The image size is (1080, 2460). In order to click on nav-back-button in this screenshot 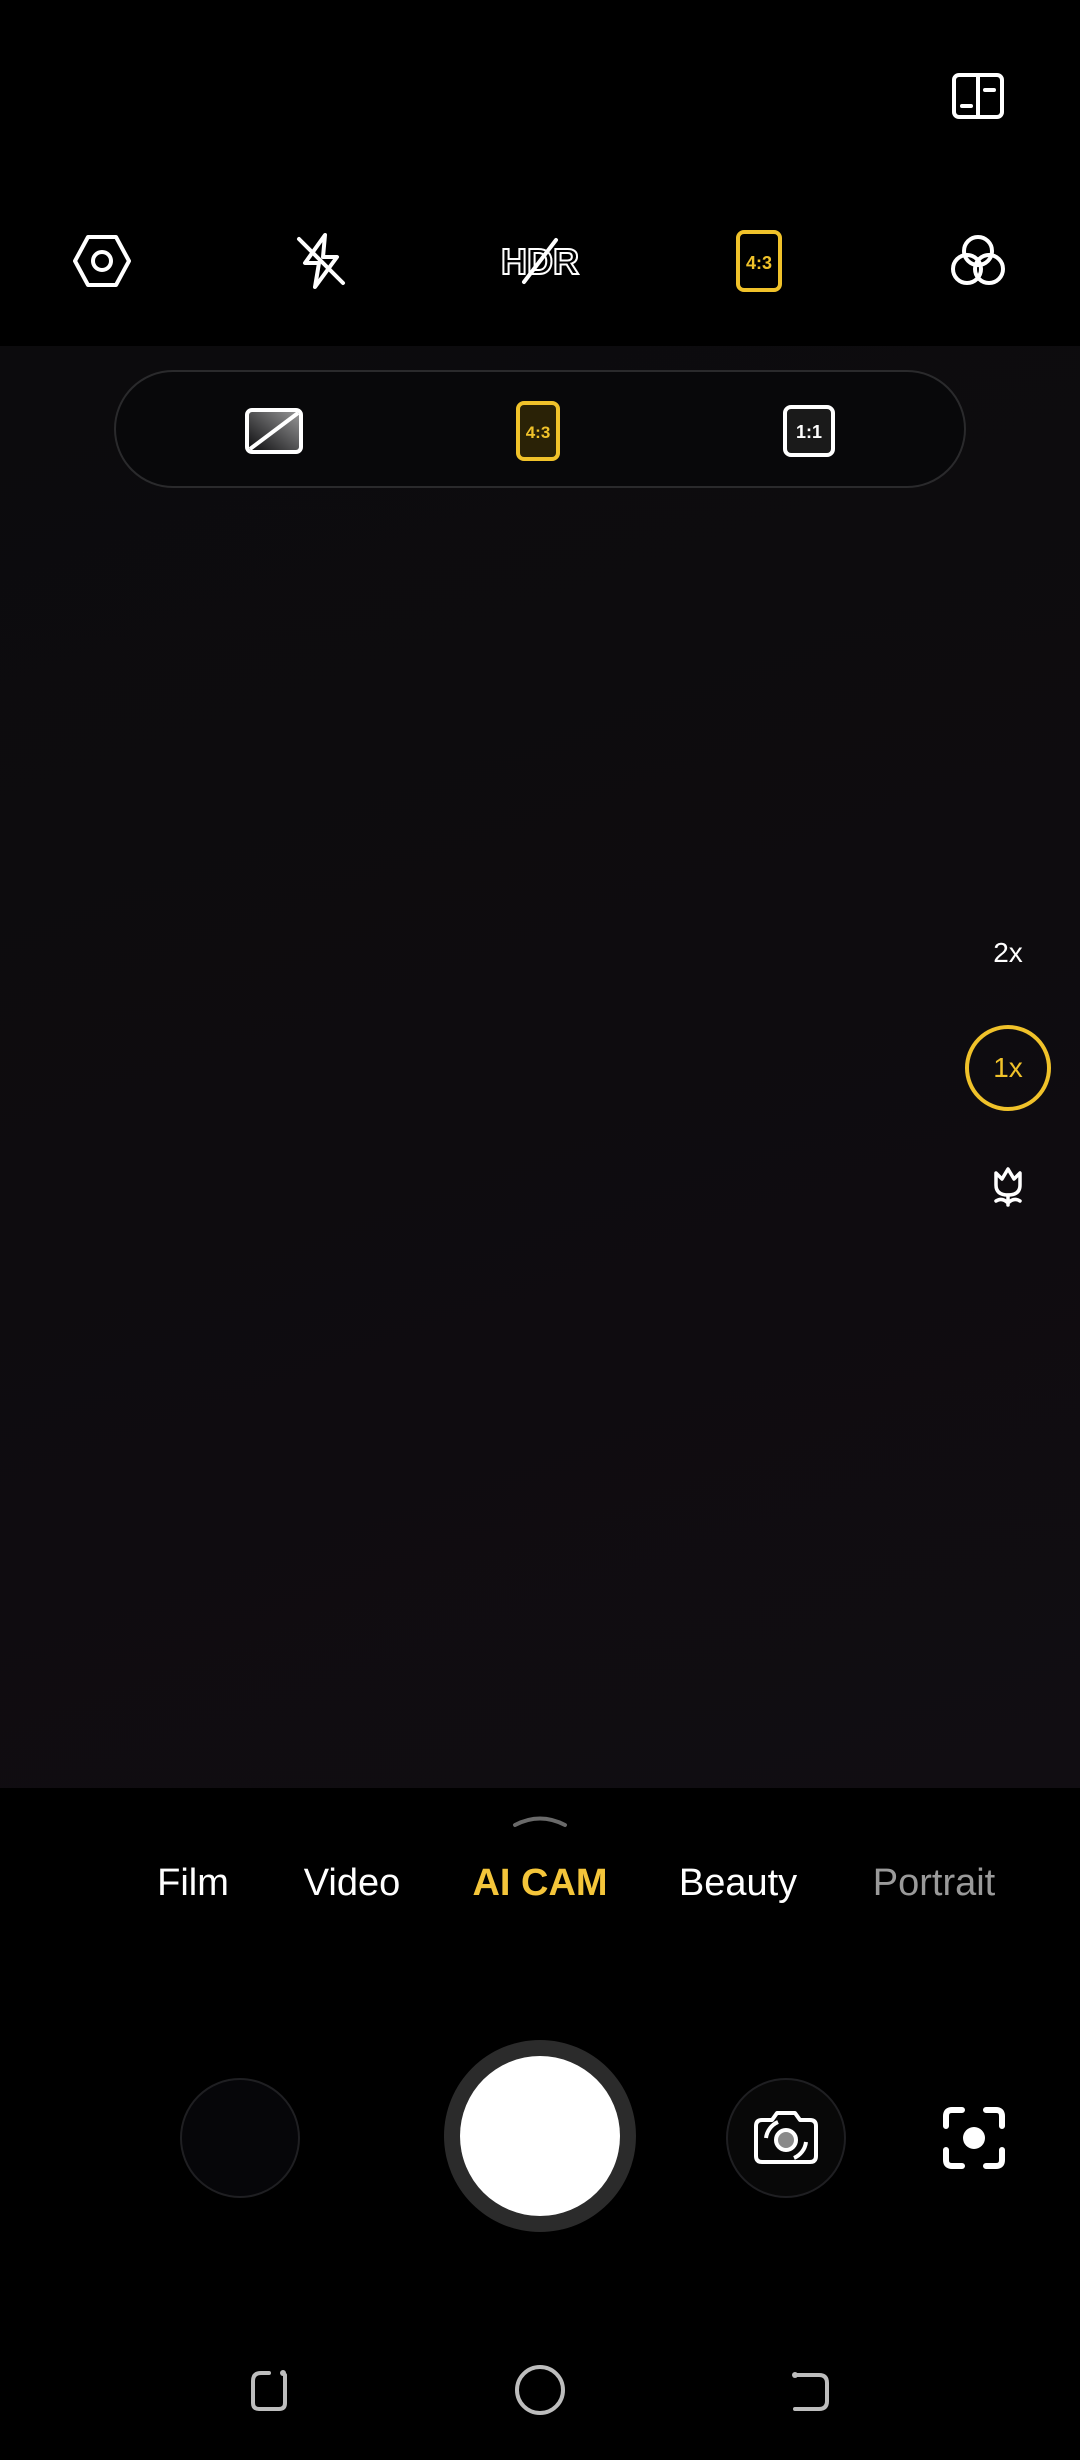, I will do `click(810, 2390)`.